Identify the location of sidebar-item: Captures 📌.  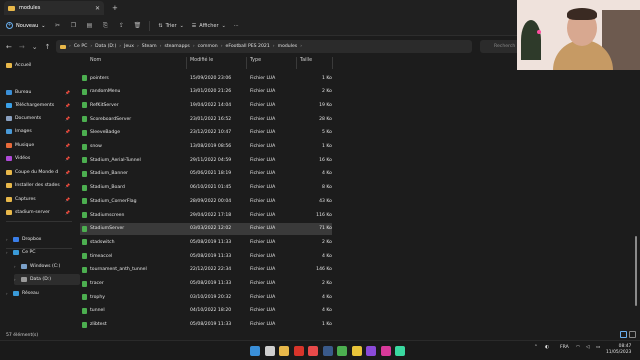
(39, 199).